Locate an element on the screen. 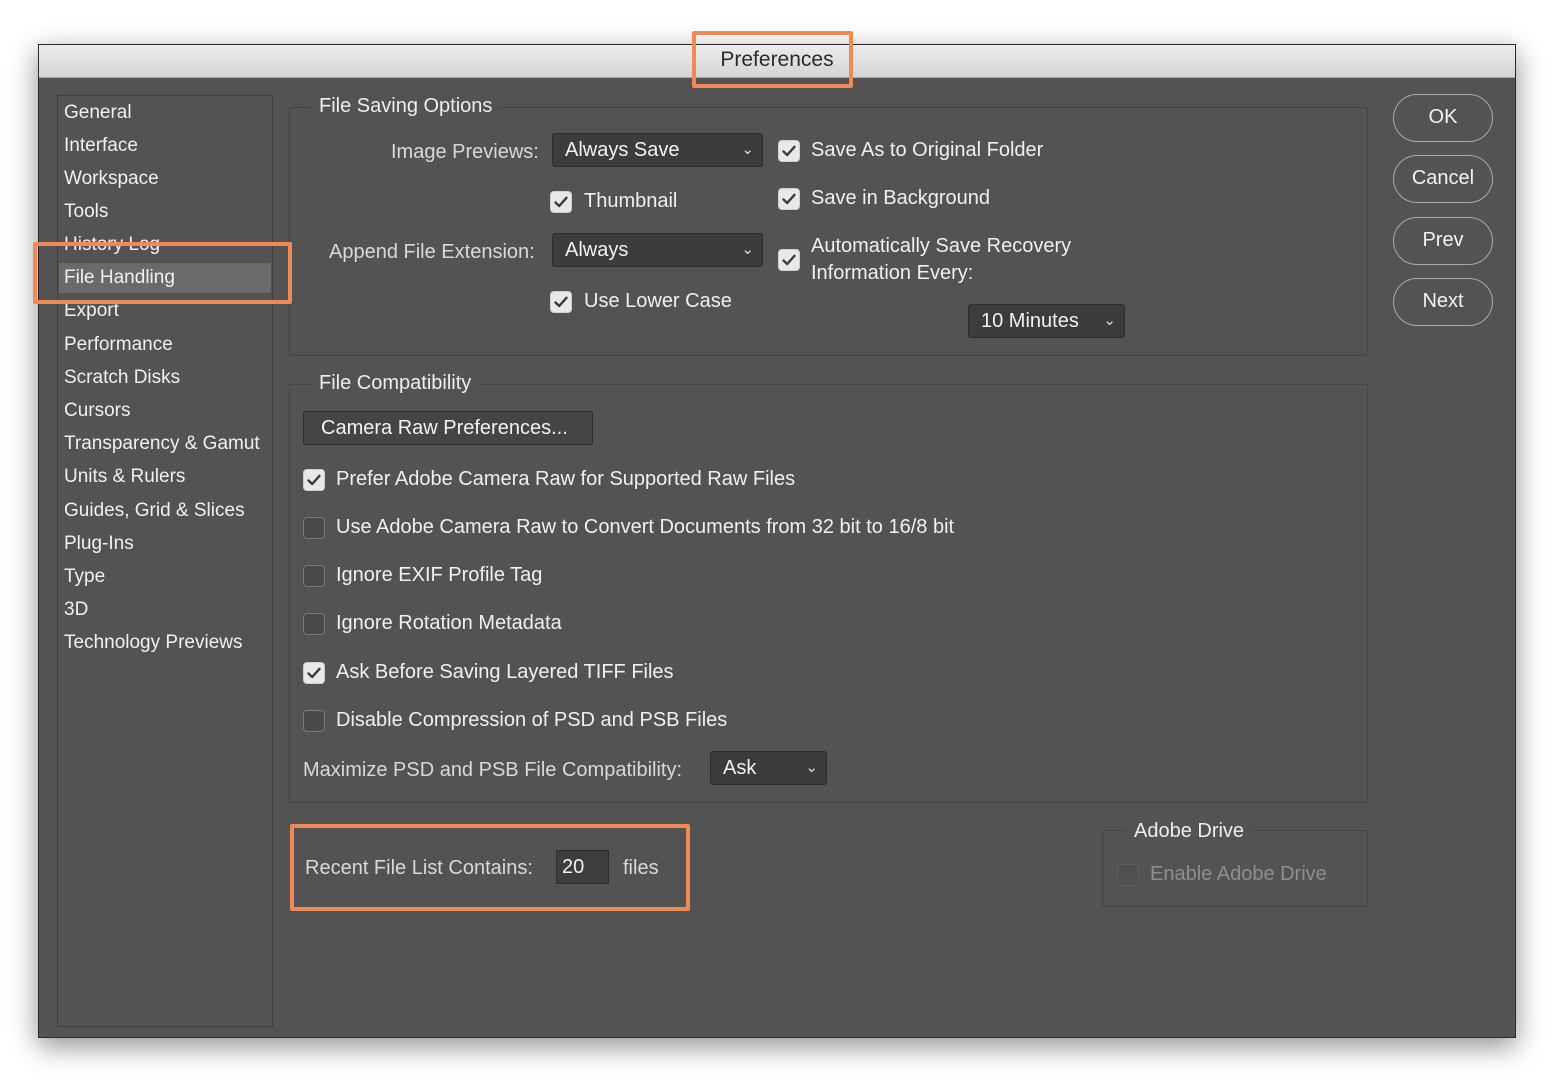  thumbnail-checkbox is located at coordinates (561, 202).